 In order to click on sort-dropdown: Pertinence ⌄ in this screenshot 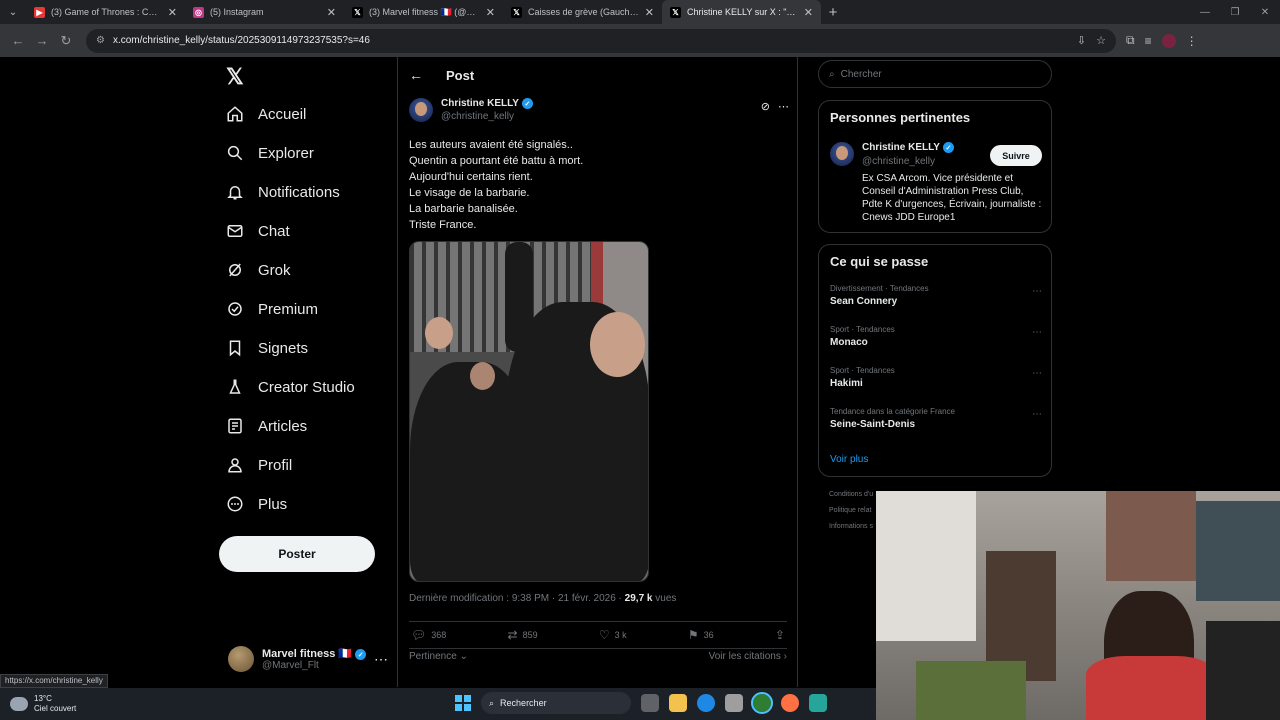, I will do `click(438, 656)`.